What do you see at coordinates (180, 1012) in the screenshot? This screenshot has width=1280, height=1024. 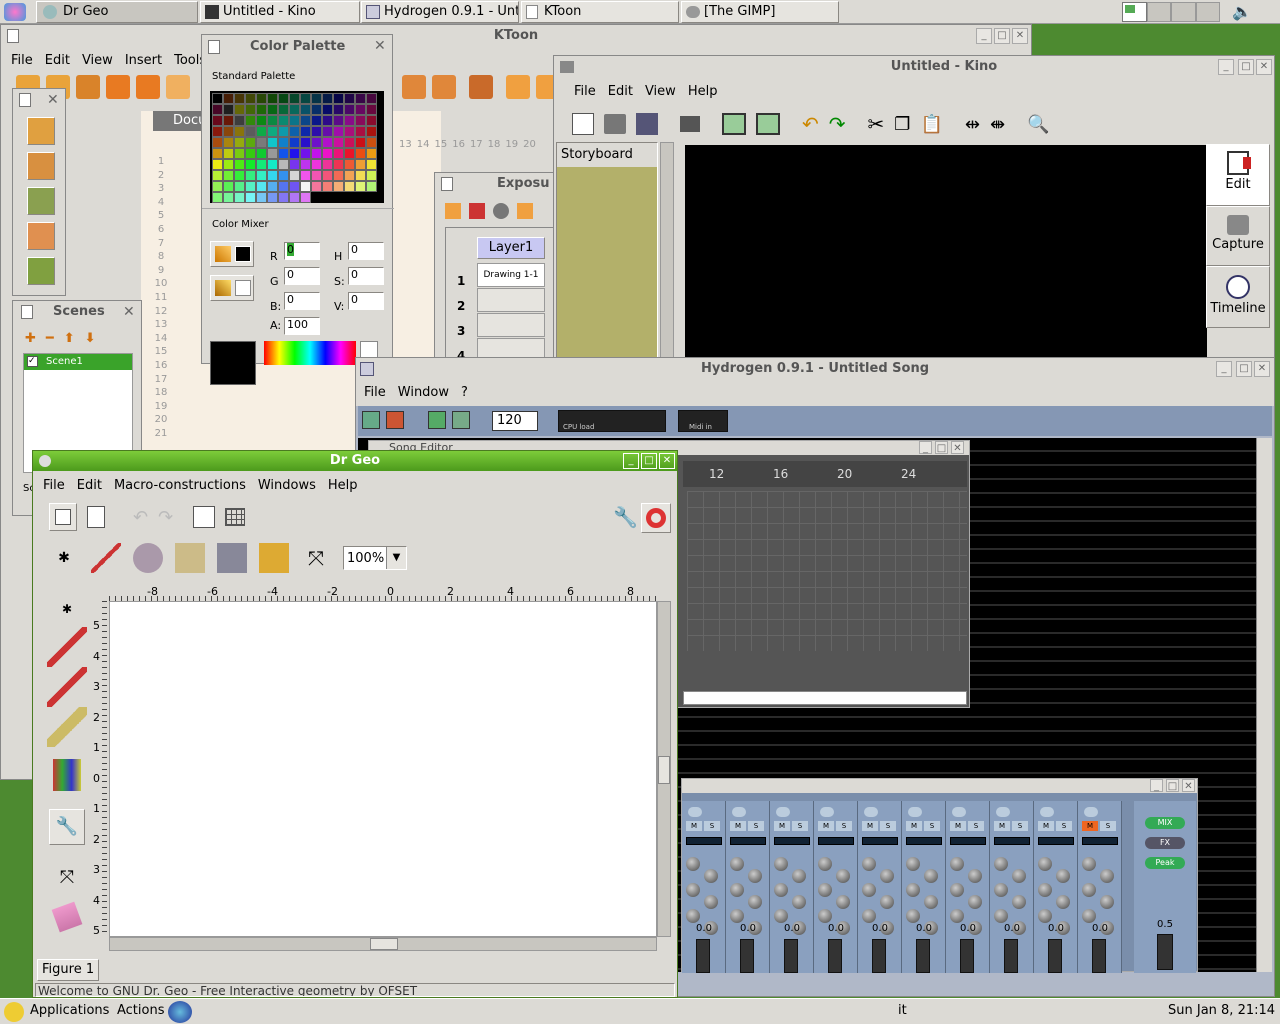 I see `browser-icon` at bounding box center [180, 1012].